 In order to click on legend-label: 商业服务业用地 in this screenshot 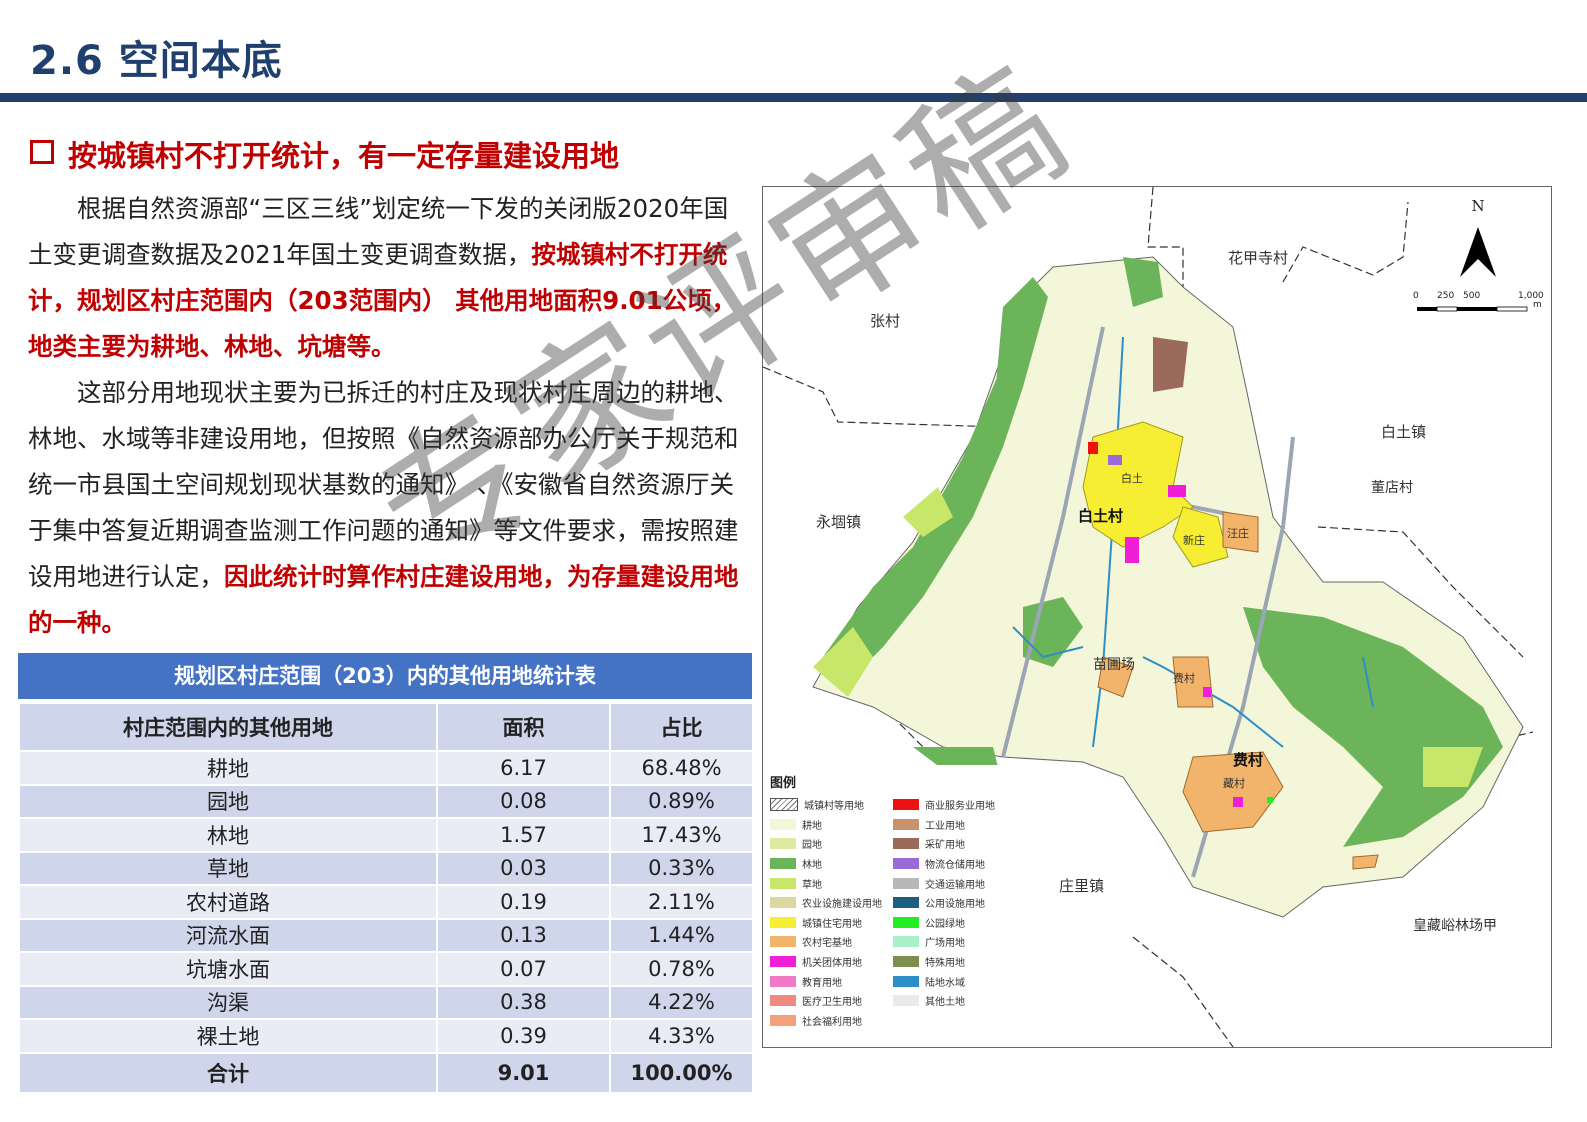, I will do `click(960, 807)`.